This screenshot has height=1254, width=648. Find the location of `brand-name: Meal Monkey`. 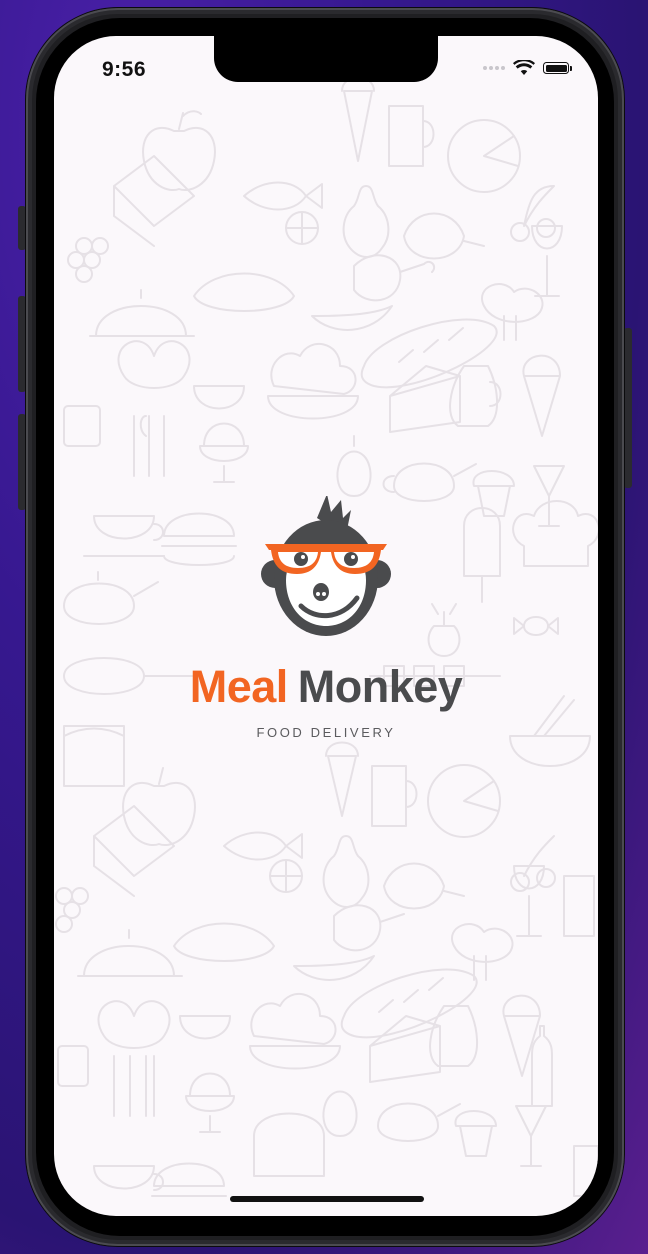

brand-name: Meal Monkey is located at coordinates (326, 686).